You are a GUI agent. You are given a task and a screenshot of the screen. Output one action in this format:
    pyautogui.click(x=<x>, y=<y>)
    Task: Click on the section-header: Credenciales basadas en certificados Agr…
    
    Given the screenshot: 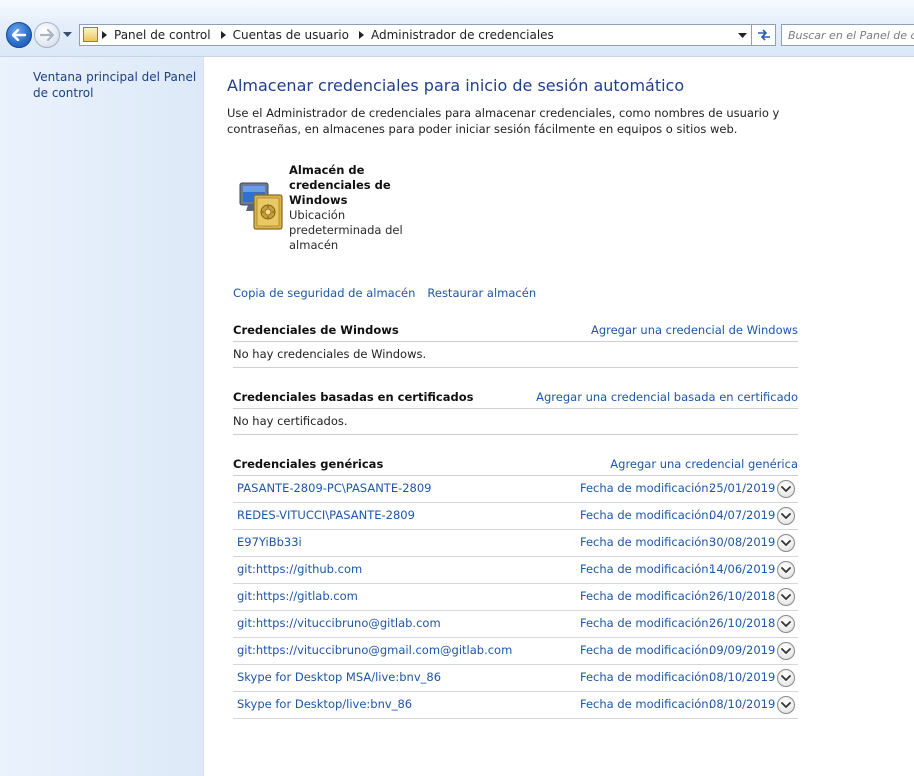 What is the action you would take?
    pyautogui.click(x=515, y=398)
    